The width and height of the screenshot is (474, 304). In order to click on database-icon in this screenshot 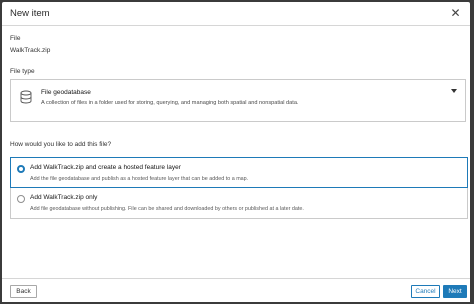, I will do `click(26, 97)`.